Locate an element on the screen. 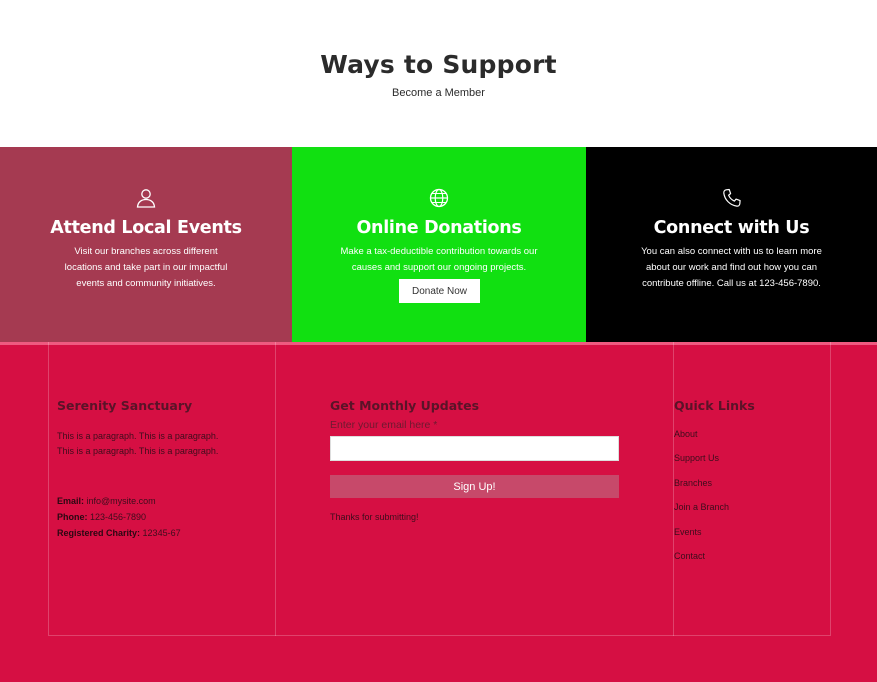 The width and height of the screenshot is (877, 682). quick-link-support-us: Support Us is located at coordinates (701, 463).